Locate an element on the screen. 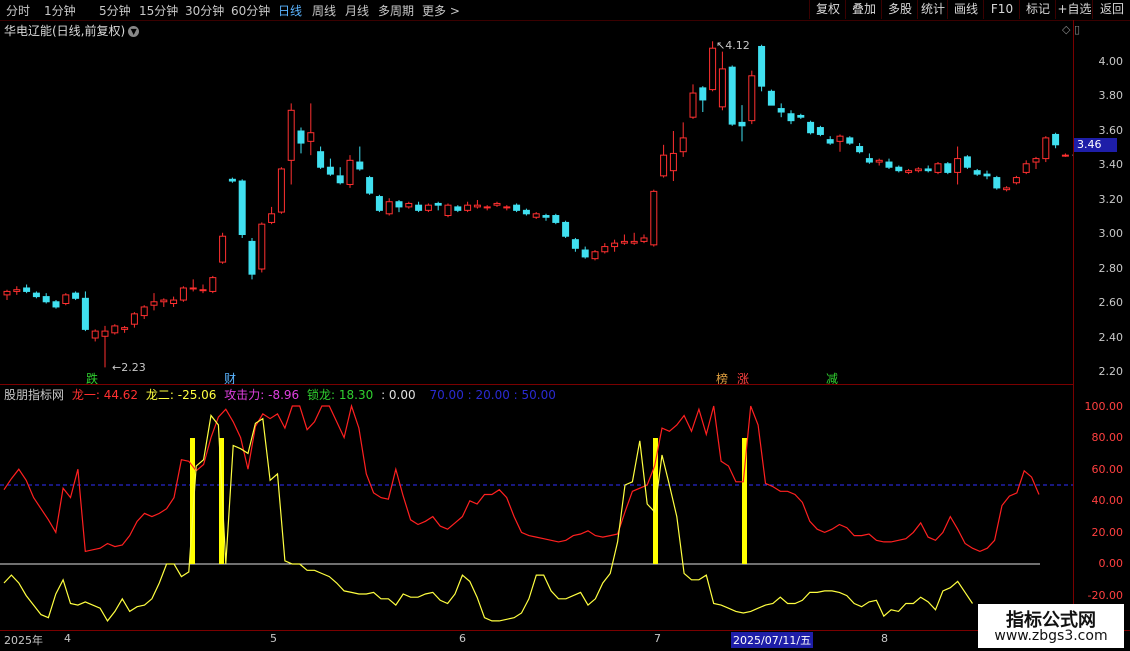  ind-tick: 100.00 is located at coordinates (1104, 406).